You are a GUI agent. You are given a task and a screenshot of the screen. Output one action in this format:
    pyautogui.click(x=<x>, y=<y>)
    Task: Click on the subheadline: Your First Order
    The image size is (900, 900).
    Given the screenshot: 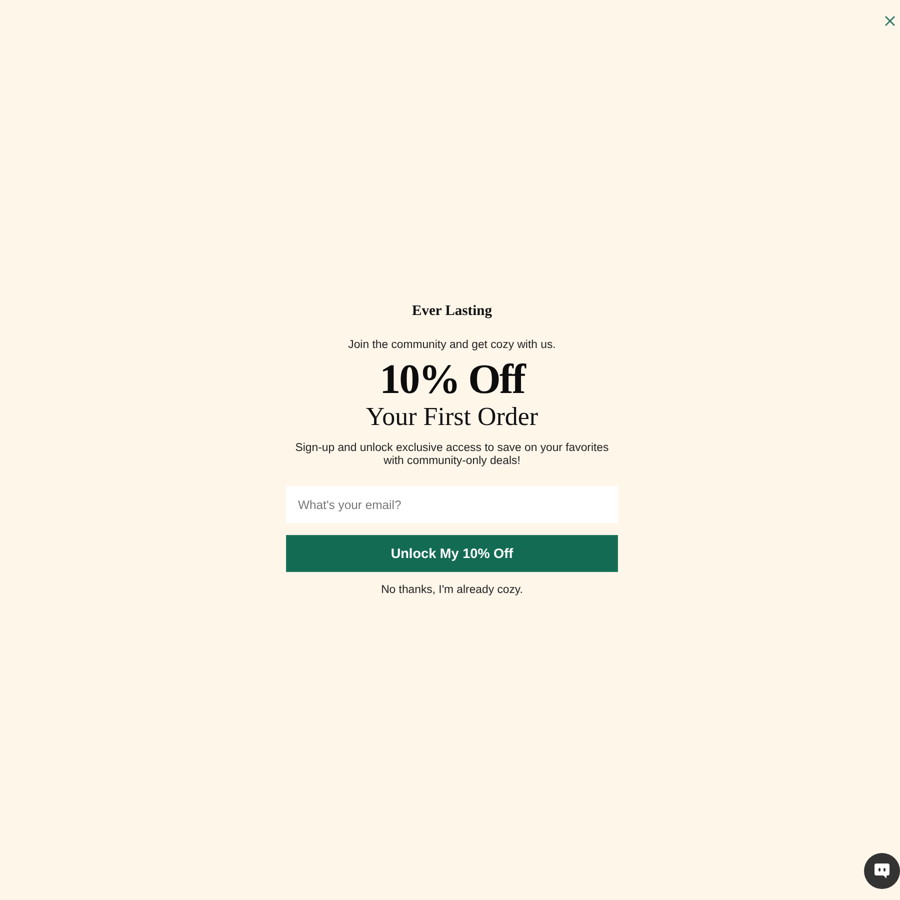 What is the action you would take?
    pyautogui.click(x=452, y=417)
    